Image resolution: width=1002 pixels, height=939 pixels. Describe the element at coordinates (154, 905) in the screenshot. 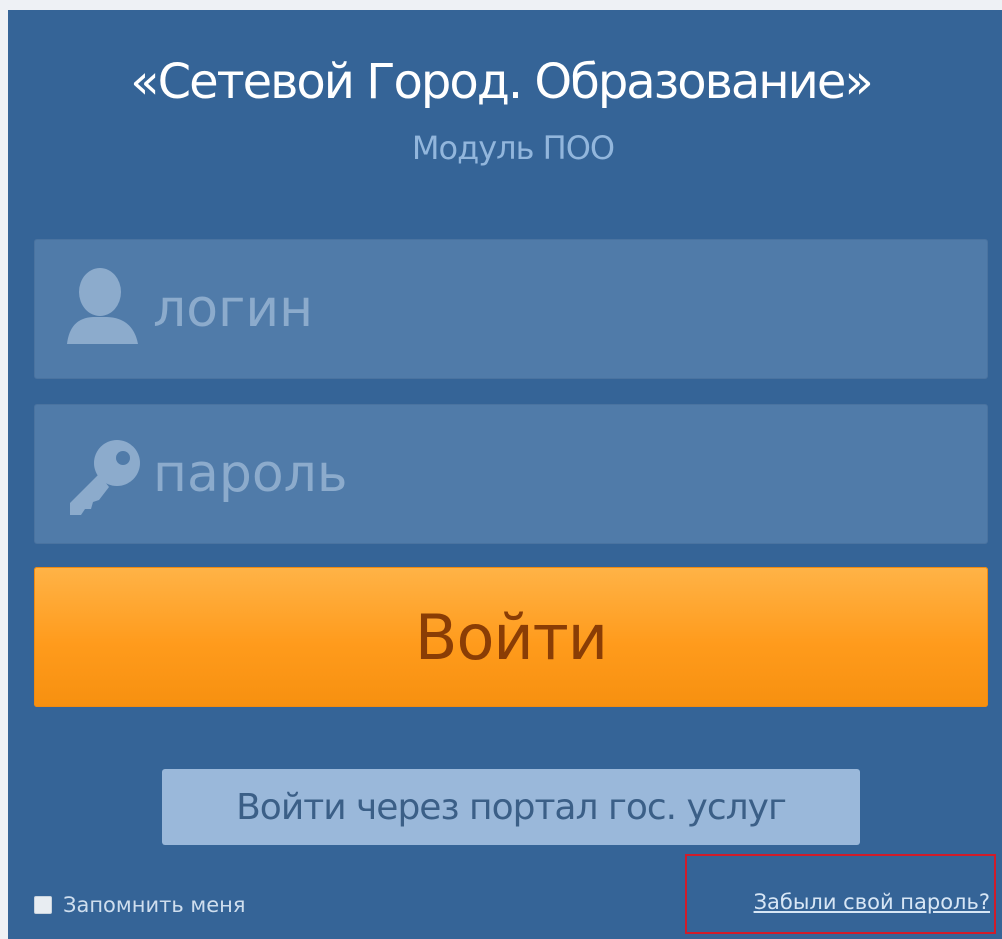

I see `remember-me-label: Запомнить меня` at that location.